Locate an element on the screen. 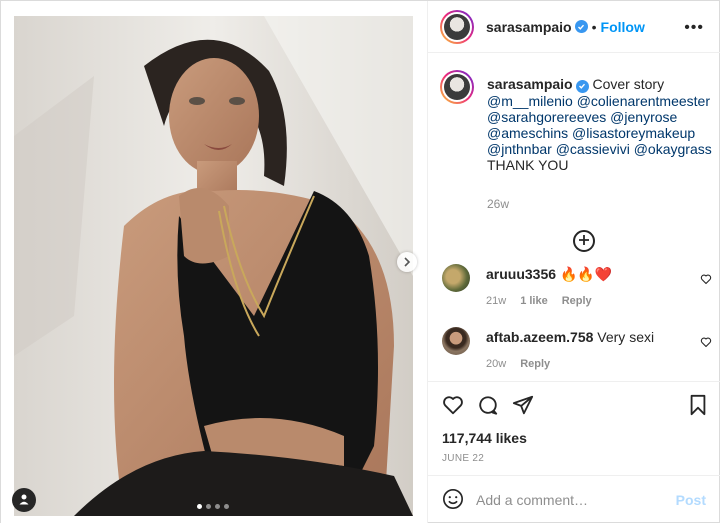  emoji-icon is located at coordinates (453, 500).